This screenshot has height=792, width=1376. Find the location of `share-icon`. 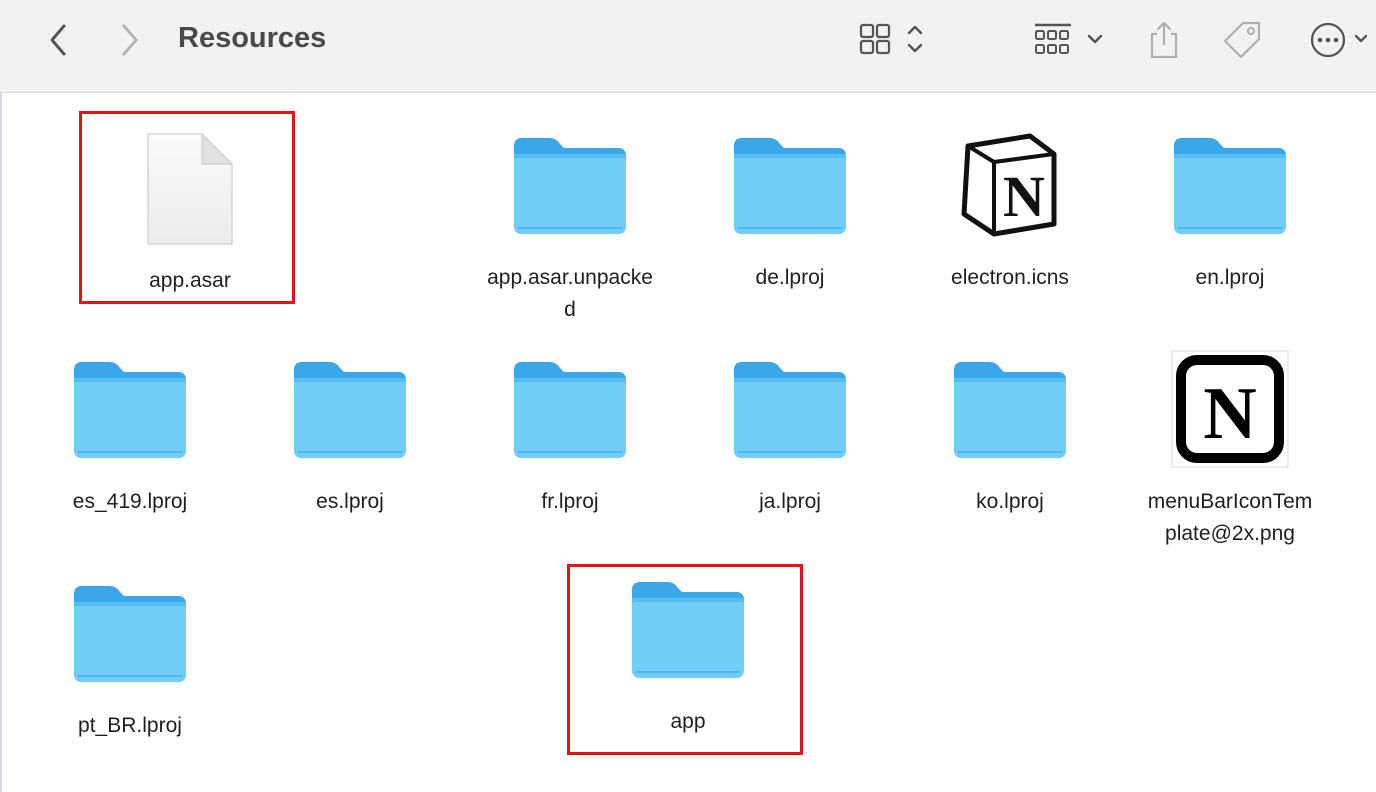

share-icon is located at coordinates (1164, 40).